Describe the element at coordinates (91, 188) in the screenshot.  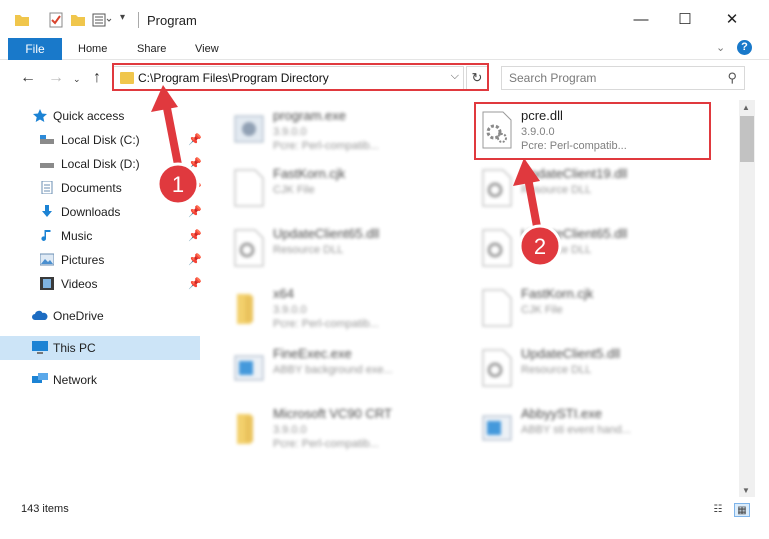
I see `sidebar-item-label: Documents` at that location.